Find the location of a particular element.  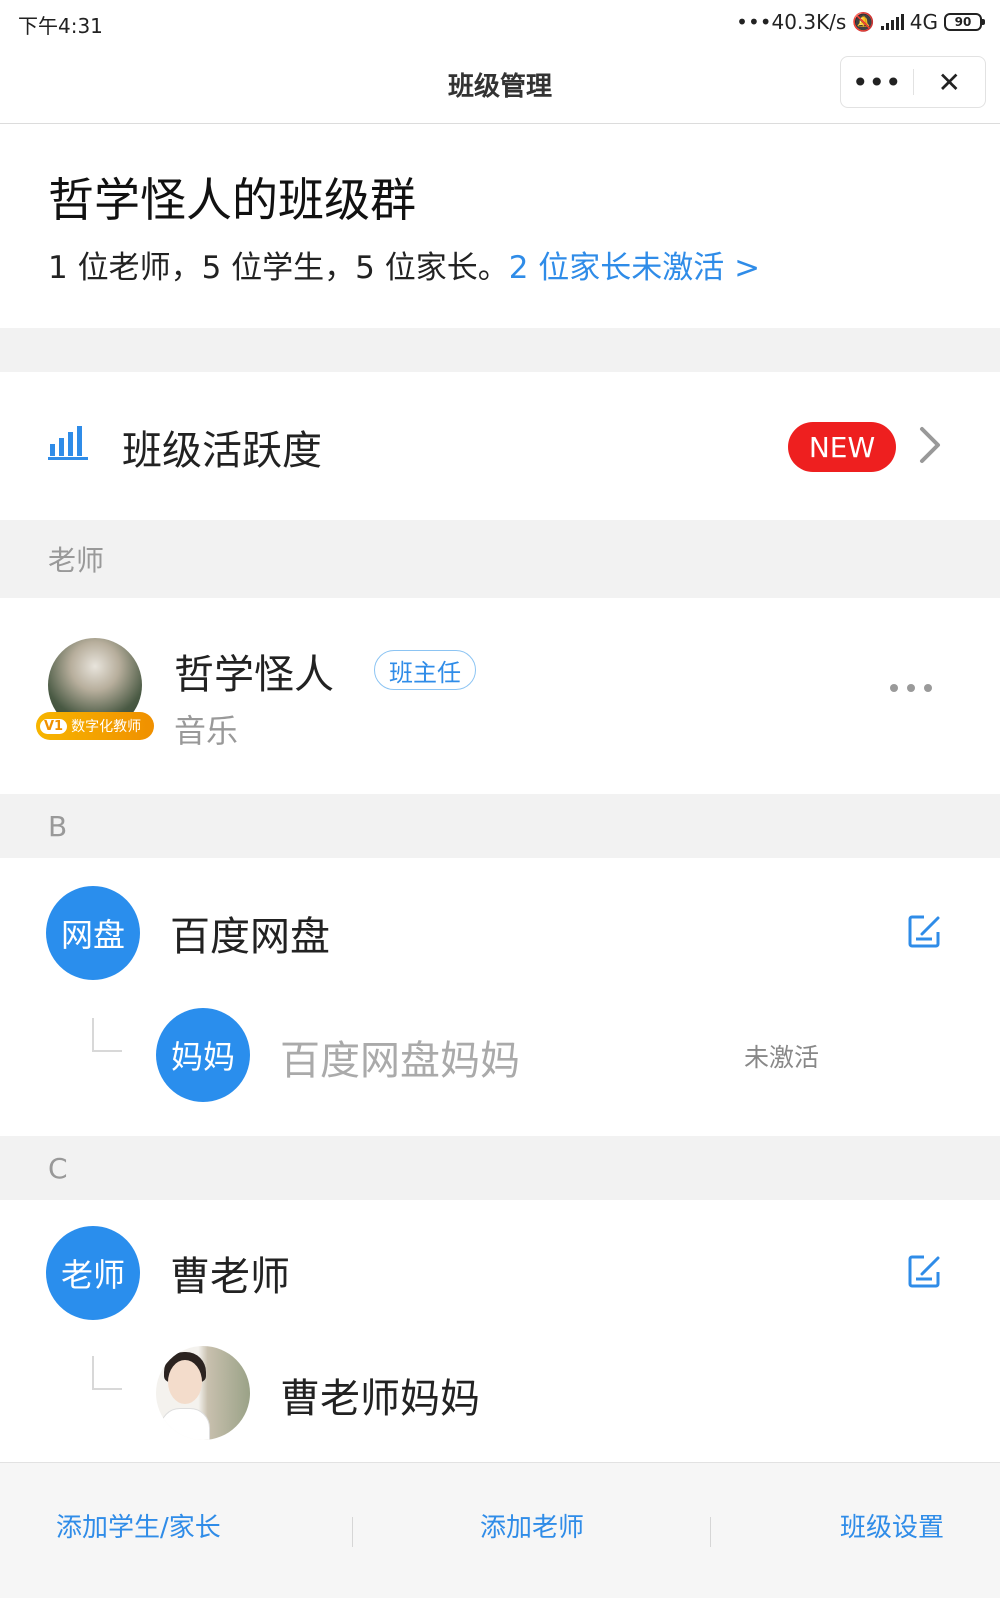

network-speed: •••40.3K/s is located at coordinates (791, 22).